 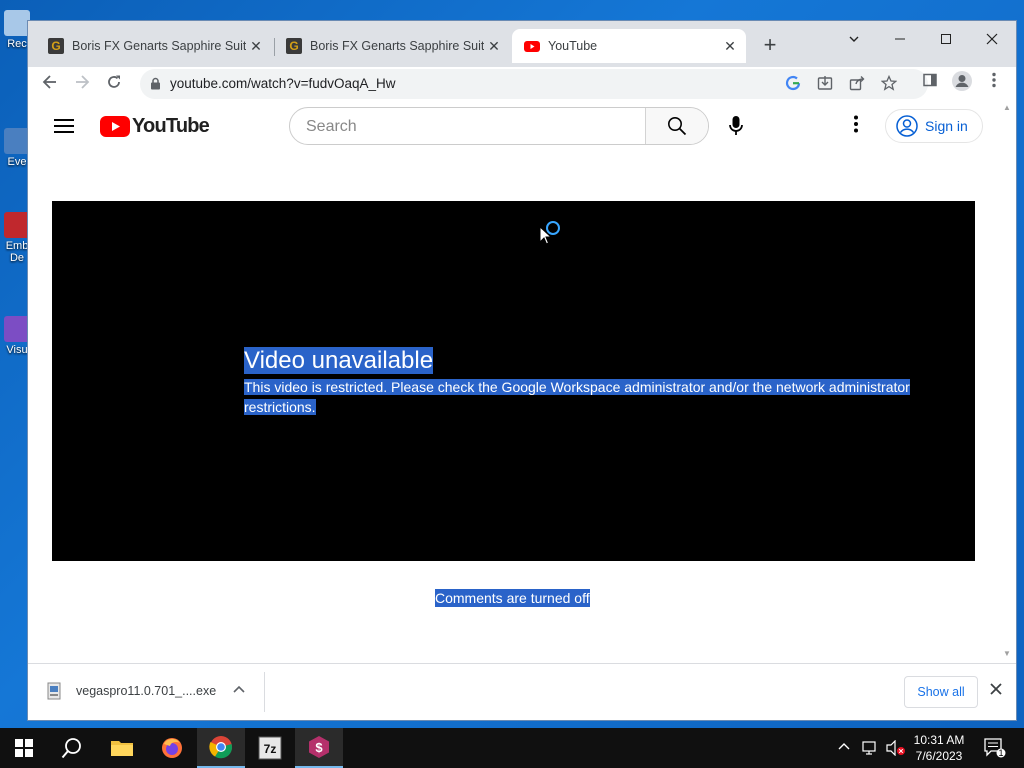 I want to click on taskbar-firefox, so click(x=172, y=748).